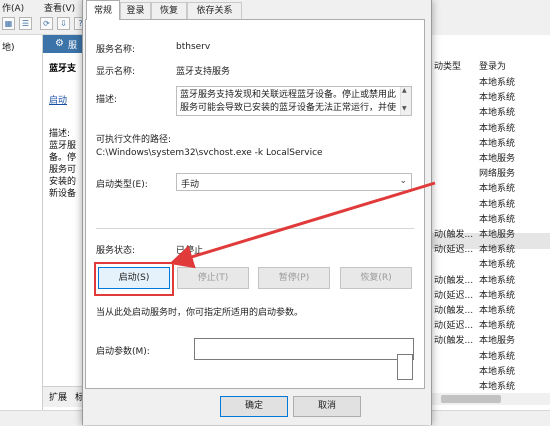 The width and height of the screenshot is (550, 426). Describe the element at coordinates (471, 399) in the screenshot. I see `scrollbar-thumb` at that location.